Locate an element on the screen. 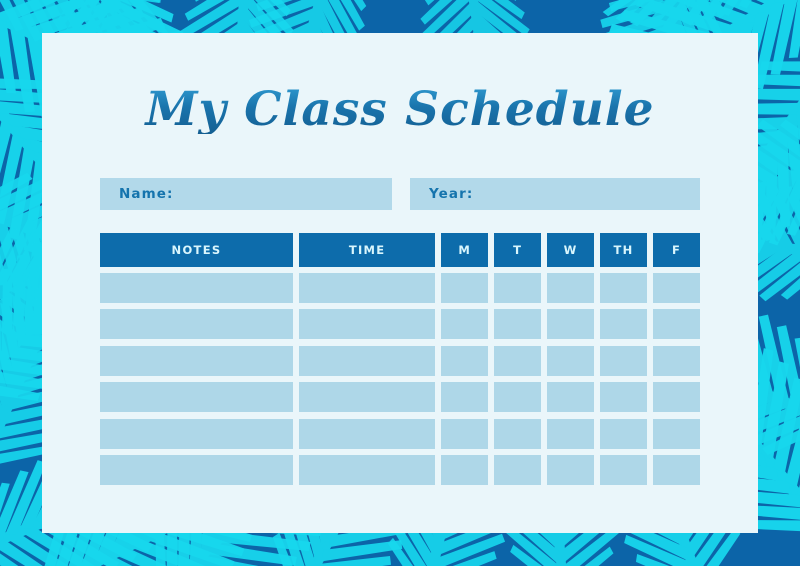 Image resolution: width=800 pixels, height=566 pixels. column-header-monday-label: M is located at coordinates (465, 250).